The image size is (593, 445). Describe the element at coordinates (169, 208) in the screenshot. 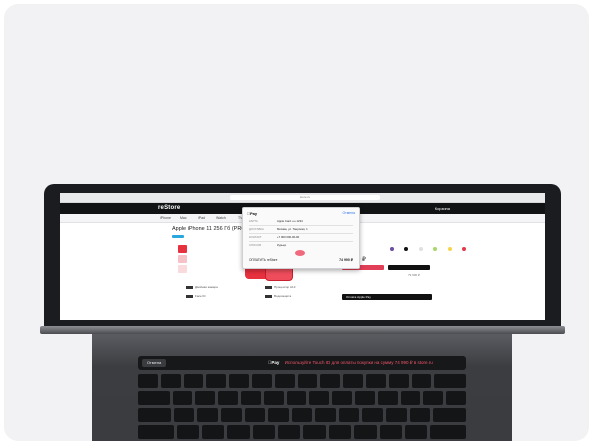

I see `store-logo: reStore` at that location.